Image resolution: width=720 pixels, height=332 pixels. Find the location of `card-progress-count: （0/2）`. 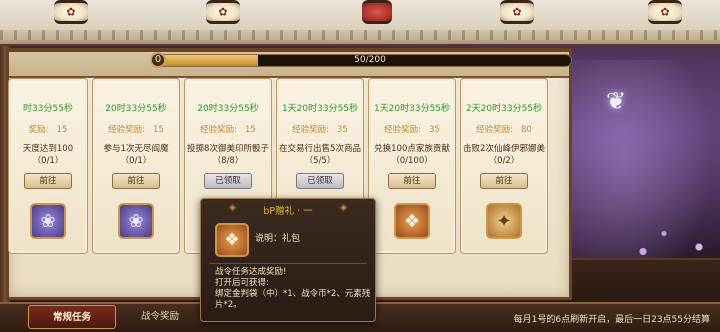

card-progress-count: （0/2） is located at coordinates (504, 161).